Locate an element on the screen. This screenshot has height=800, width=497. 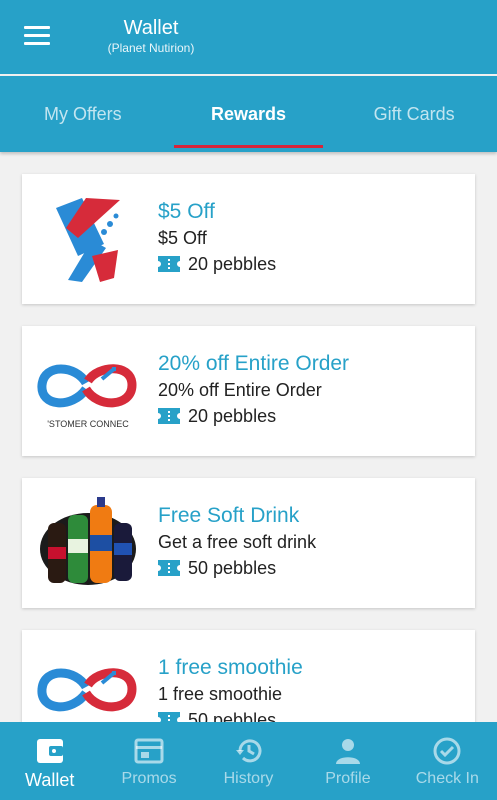
tab-gift-cards: Gift Cards is located at coordinates (414, 114).